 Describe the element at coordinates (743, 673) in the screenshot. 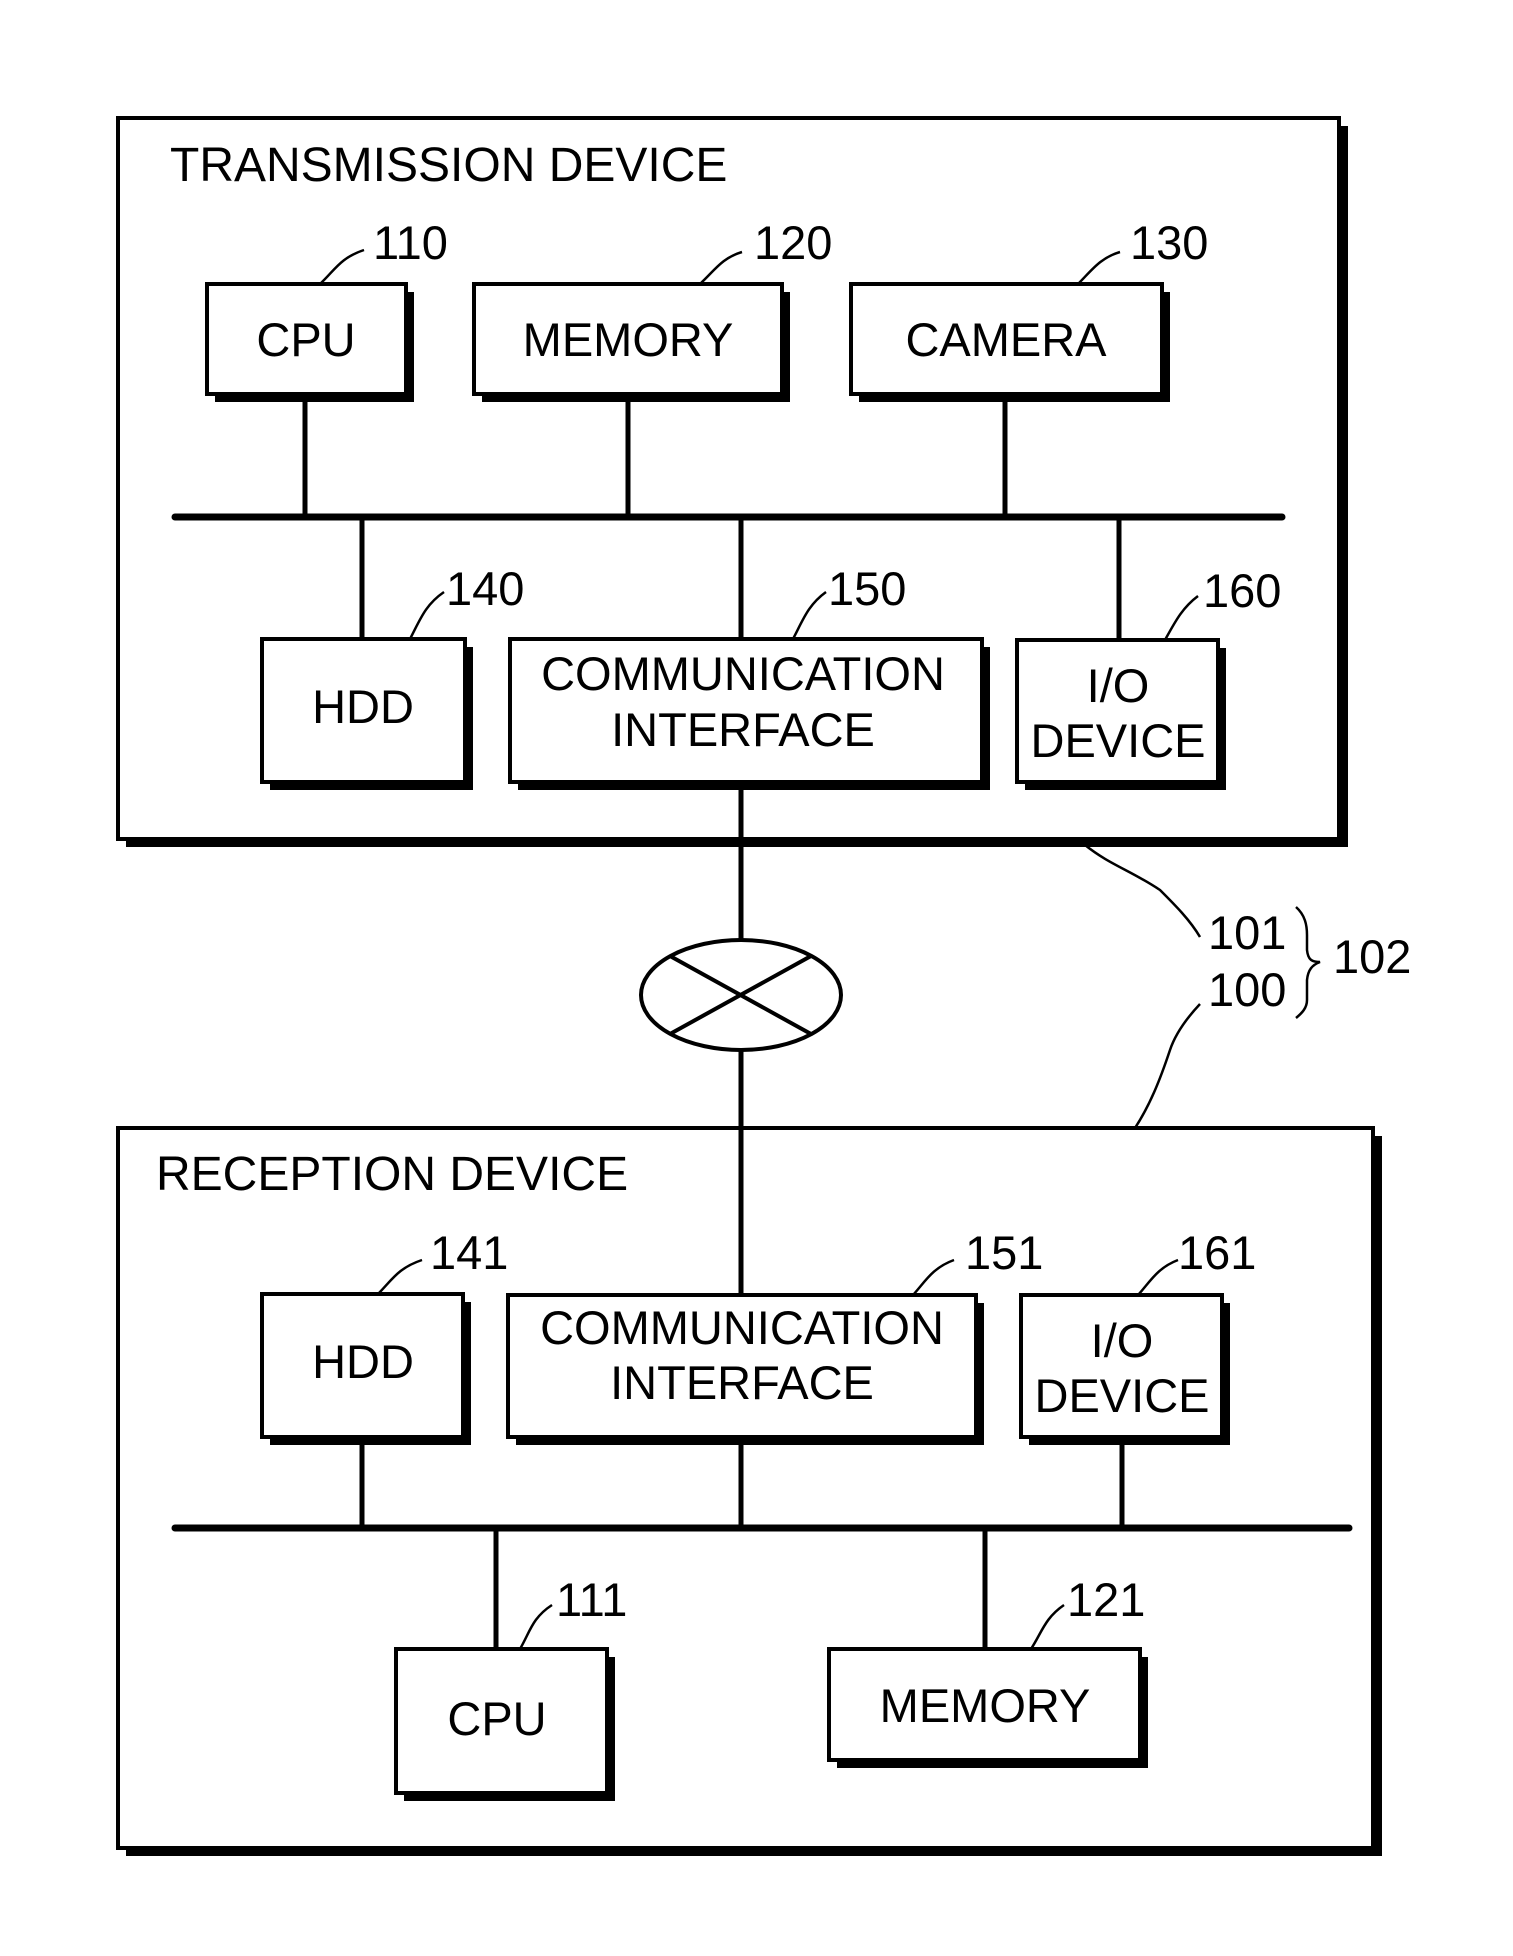

I see `comm-interface-150-label-line1: COMMUNICATION` at that location.